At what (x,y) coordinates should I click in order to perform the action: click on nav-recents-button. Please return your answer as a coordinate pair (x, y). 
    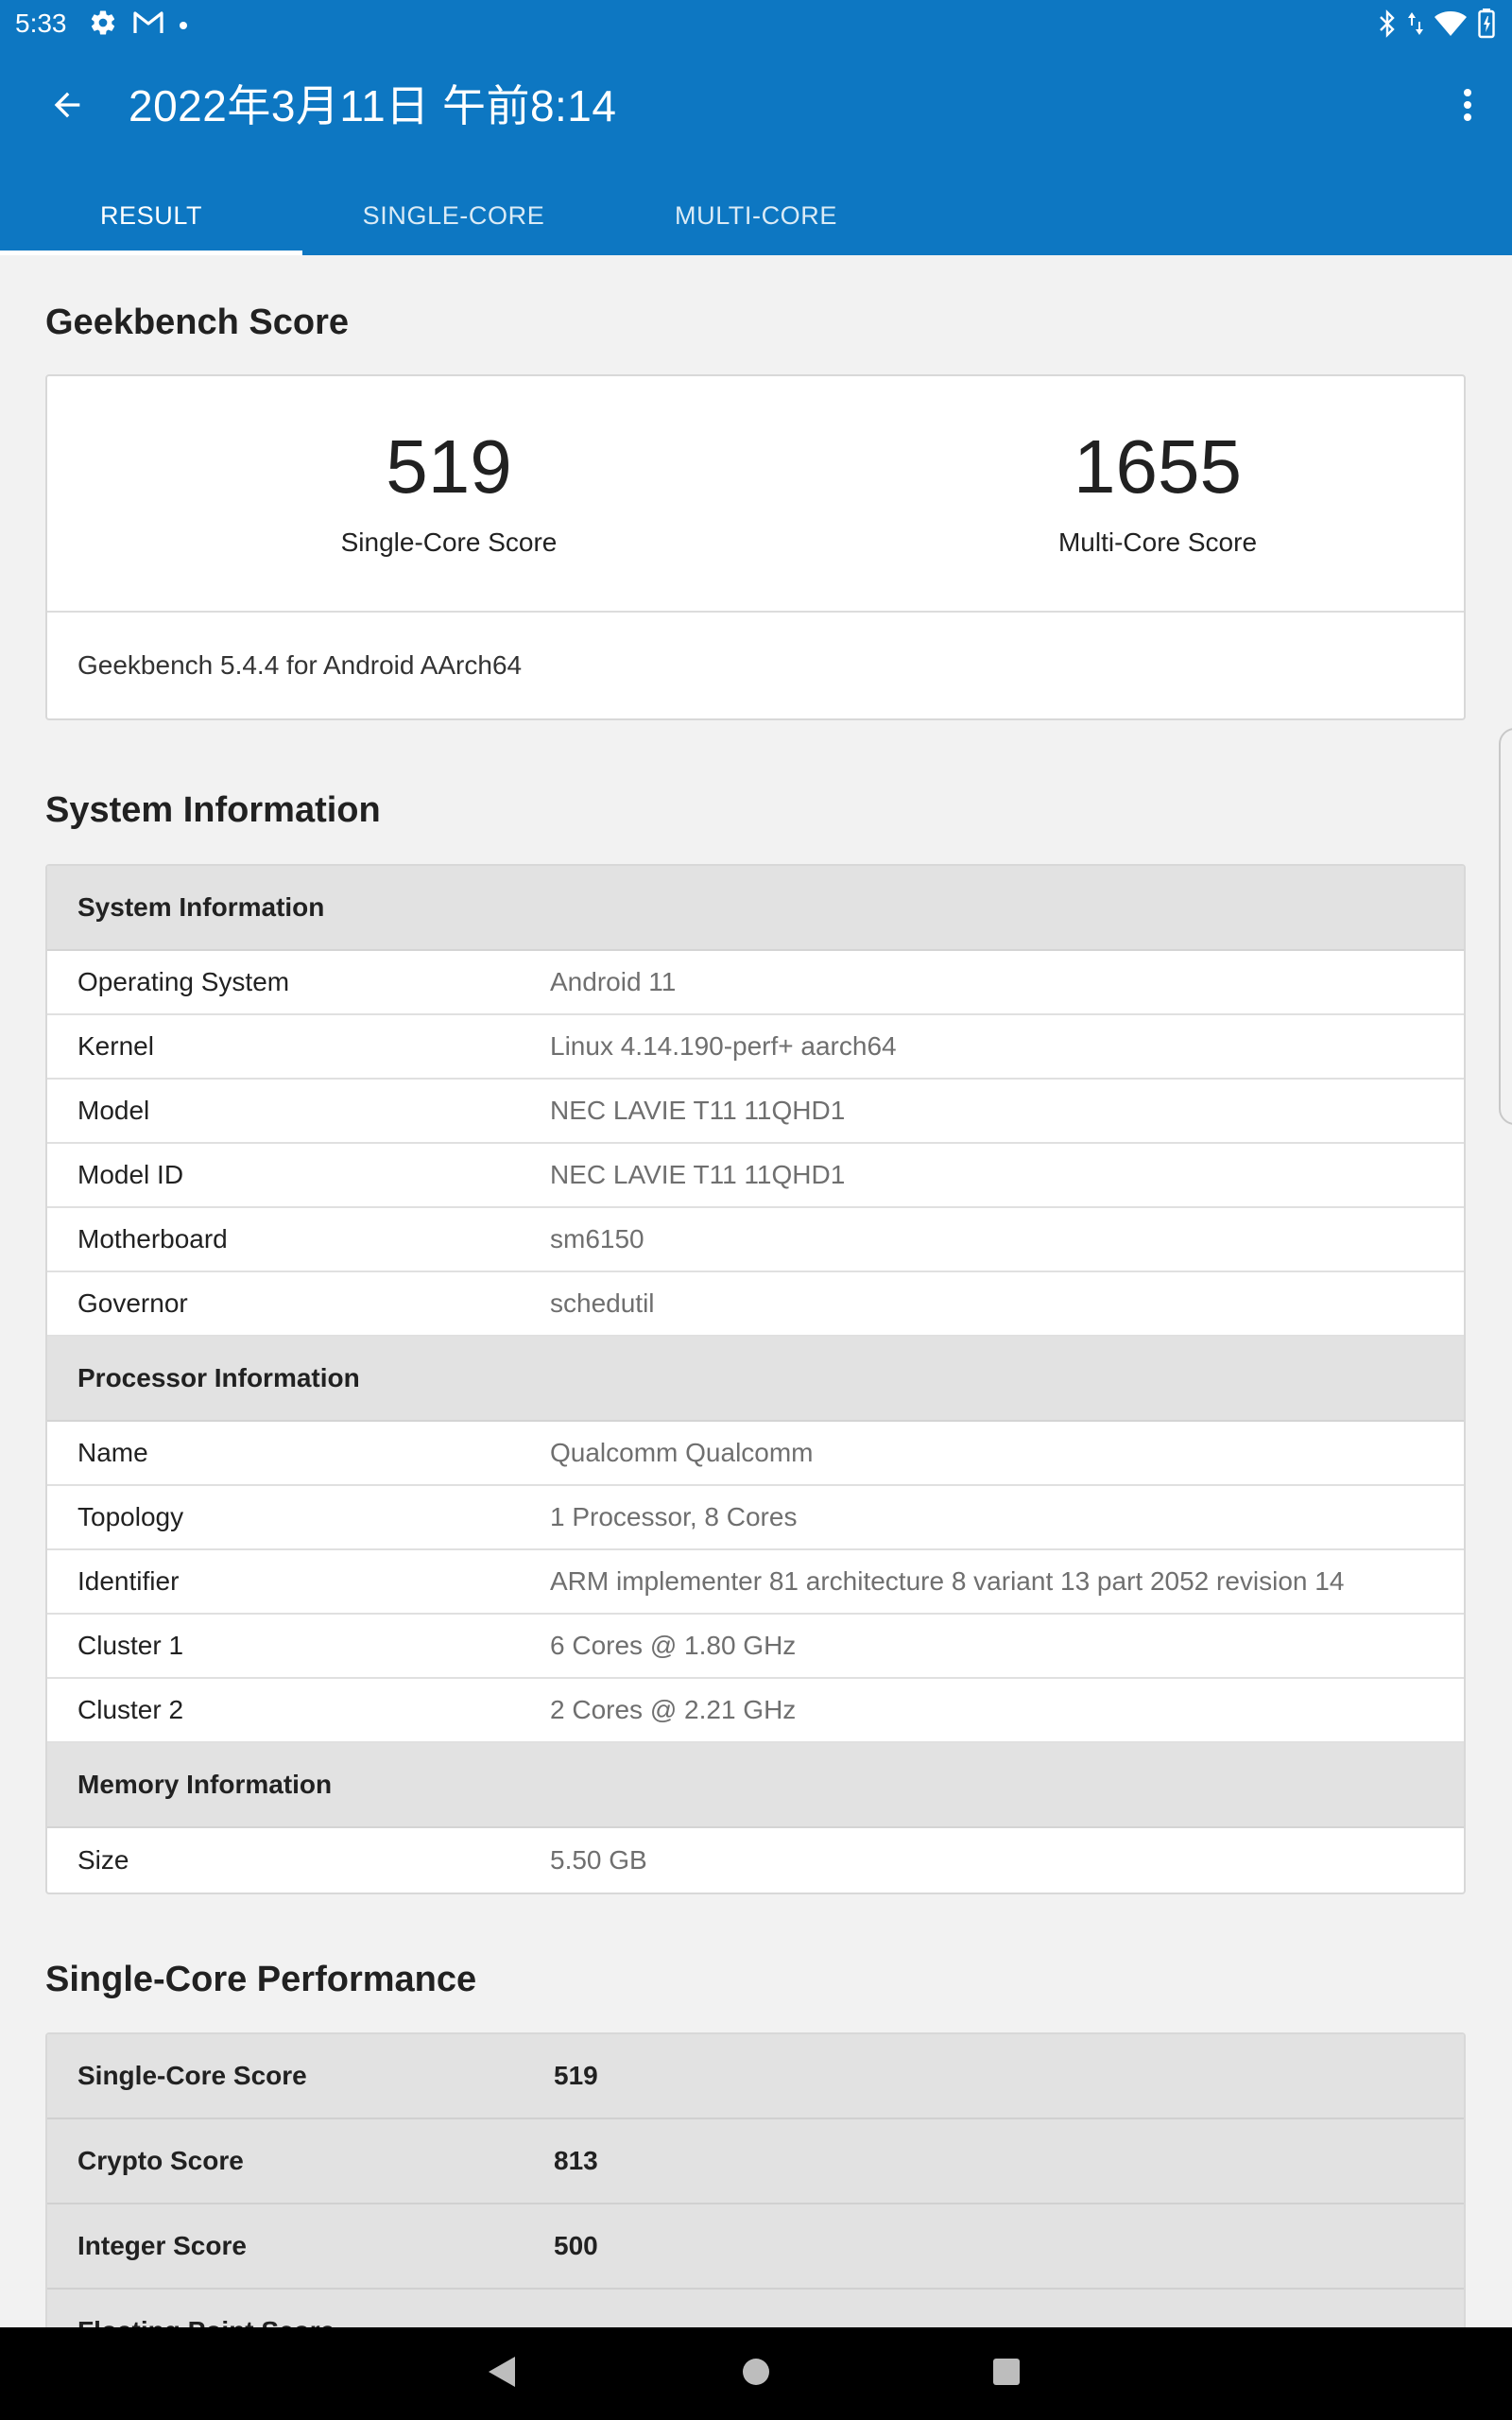
    Looking at the image, I should click on (1006, 2373).